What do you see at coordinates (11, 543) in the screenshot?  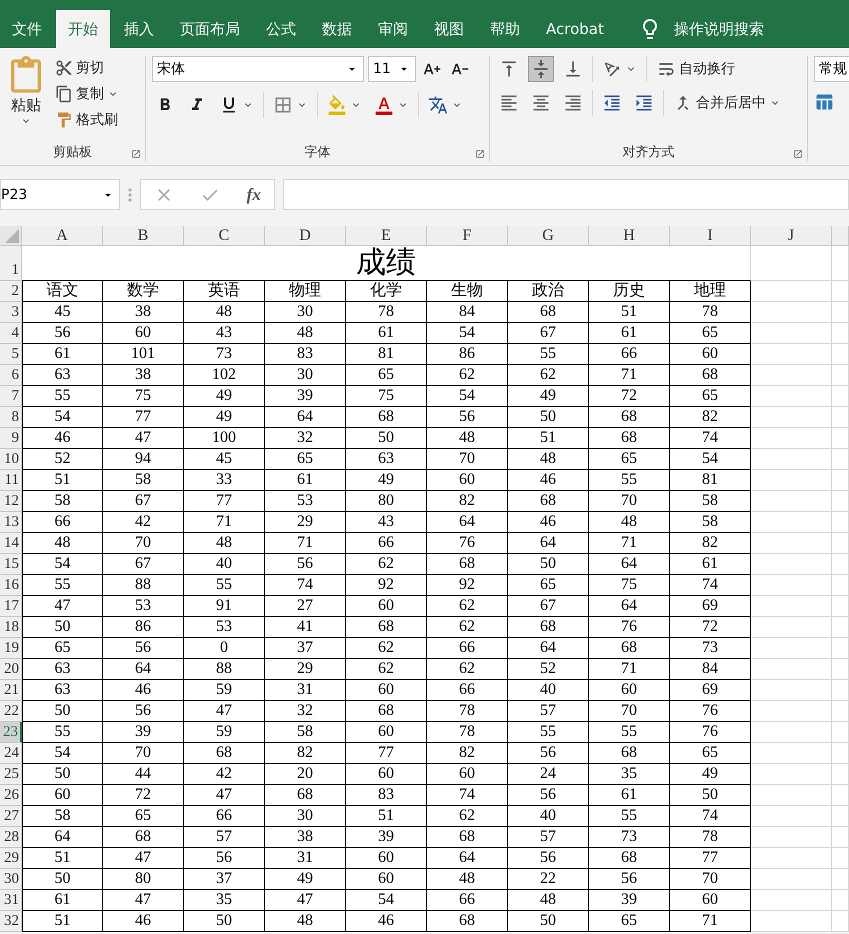 I see `row-header: 14` at bounding box center [11, 543].